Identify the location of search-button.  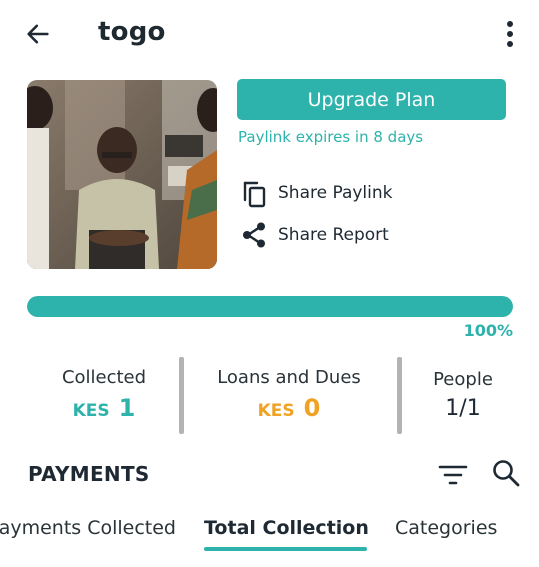
(506, 473).